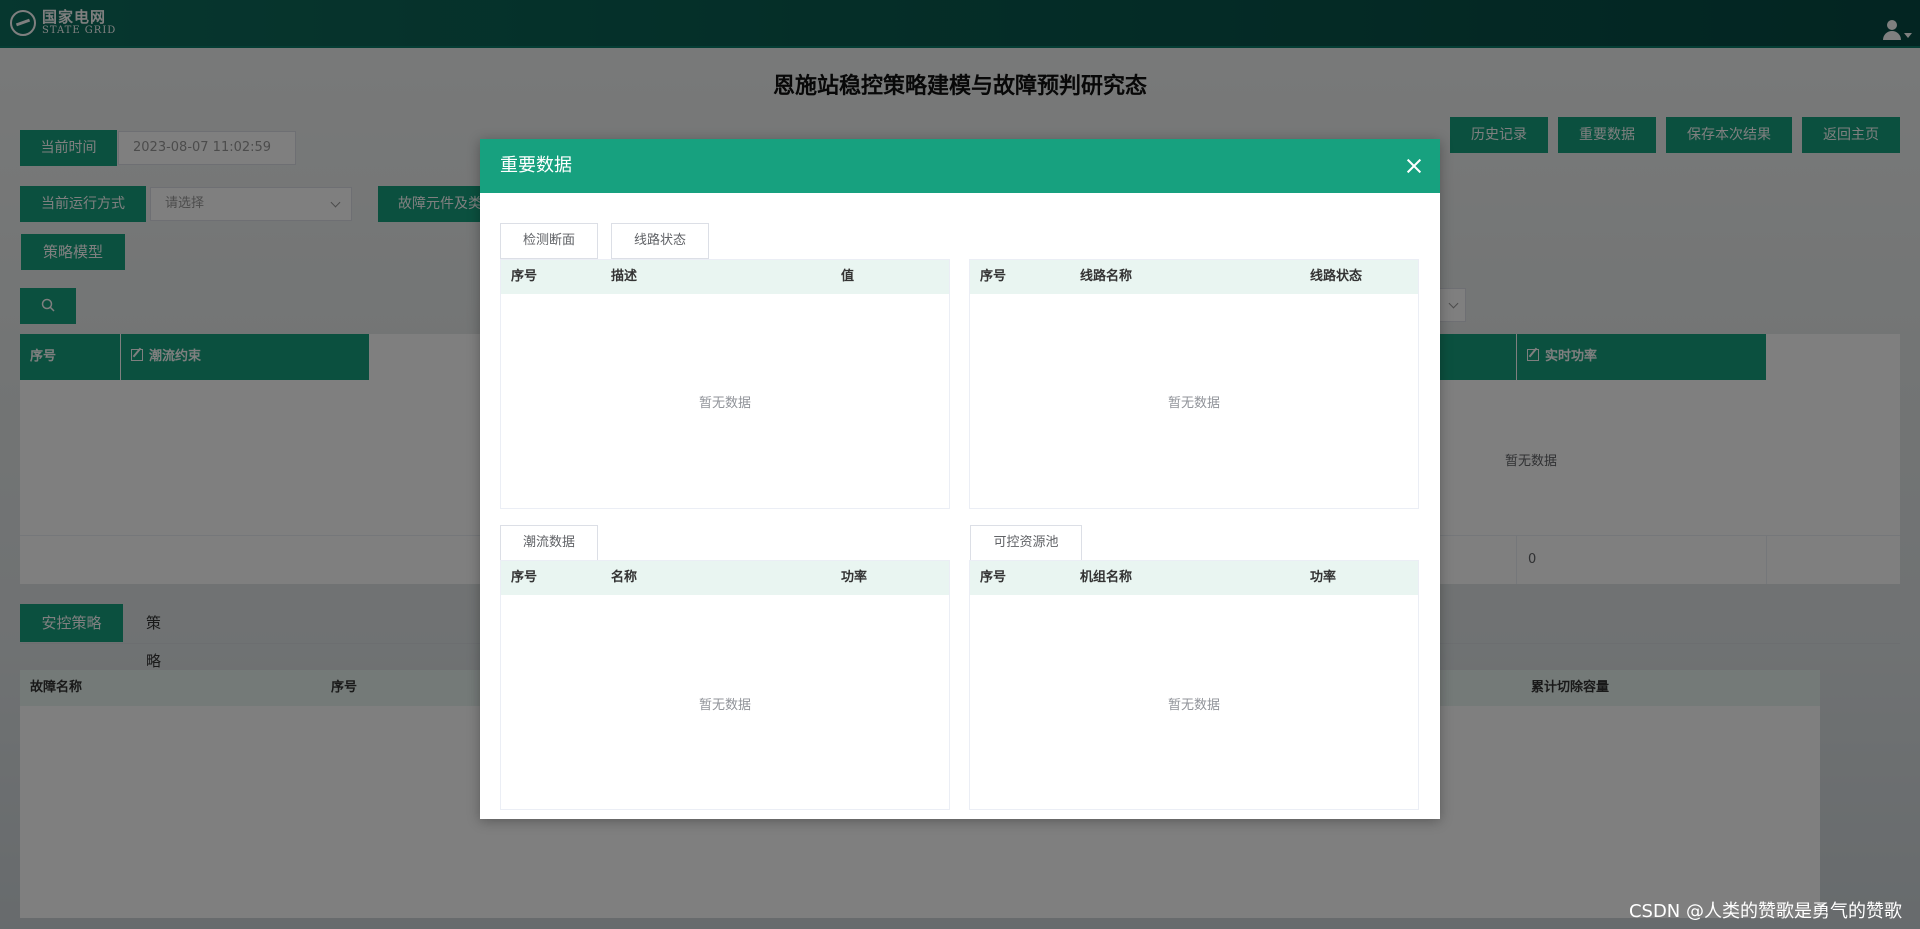  I want to click on watermark: CSDN @人类的赞歌是勇气的赞歌, so click(1765, 911).